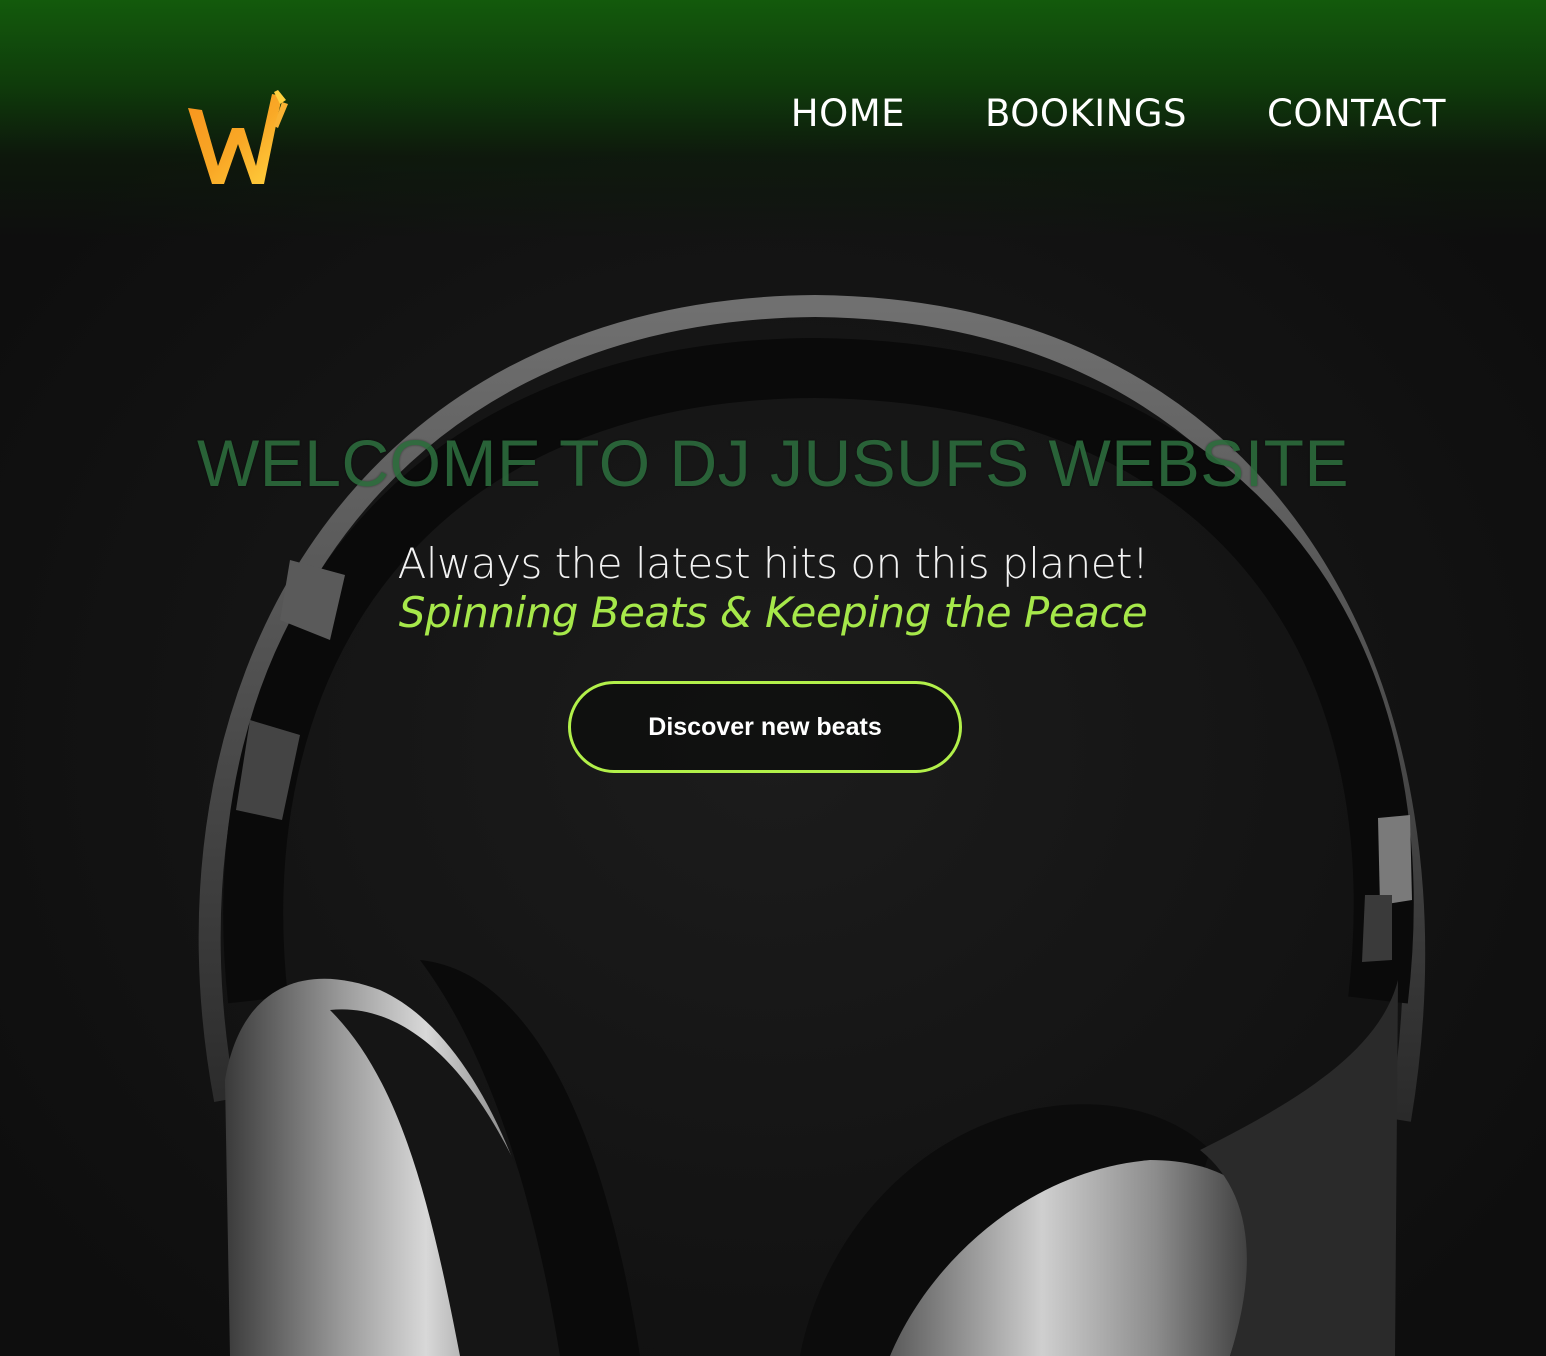 This screenshot has width=1546, height=1356. What do you see at coordinates (773, 563) in the screenshot?
I see `hero-tagline: Always the latest hits on this planet!` at bounding box center [773, 563].